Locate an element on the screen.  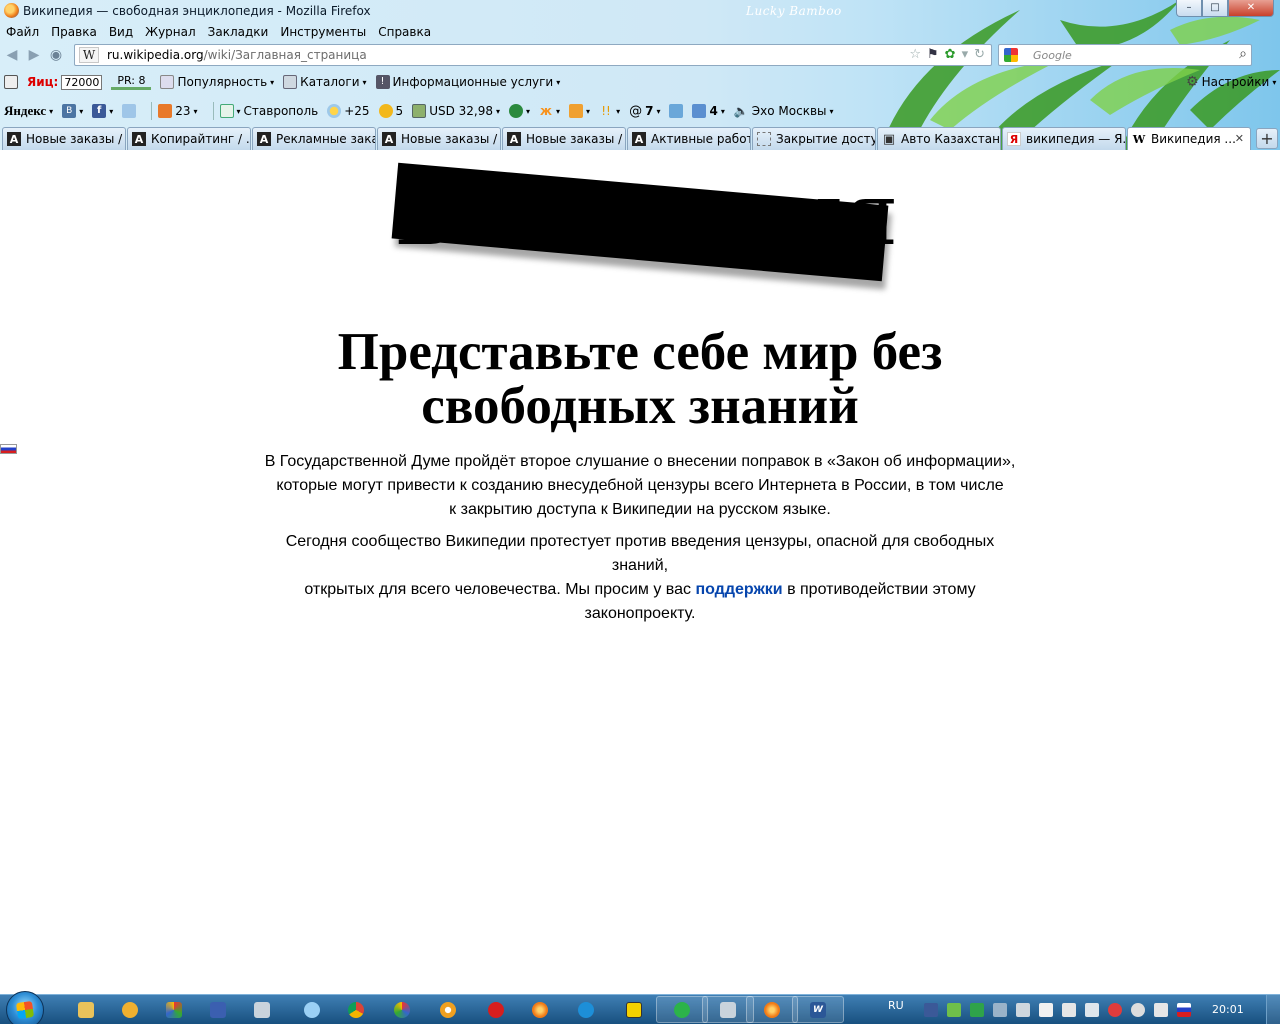
facebook-button: f ▾ is located at coordinates (102, 111).